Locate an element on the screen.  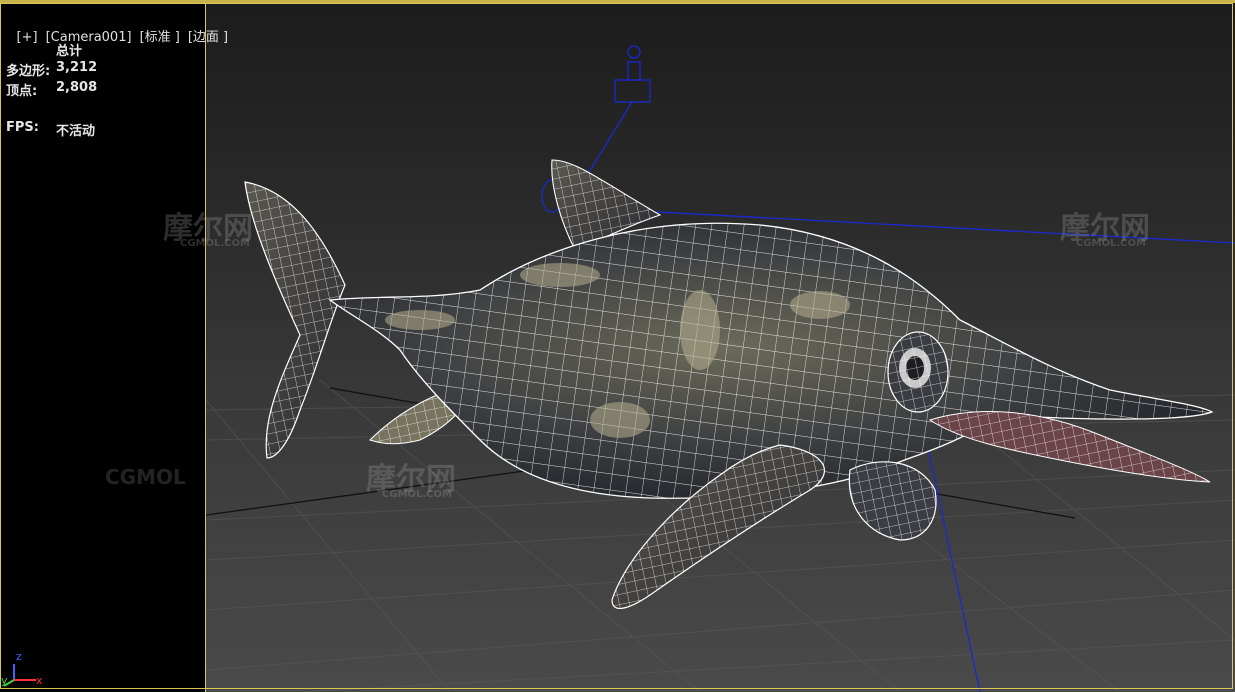
axis-z-label: z is located at coordinates (19, 656).